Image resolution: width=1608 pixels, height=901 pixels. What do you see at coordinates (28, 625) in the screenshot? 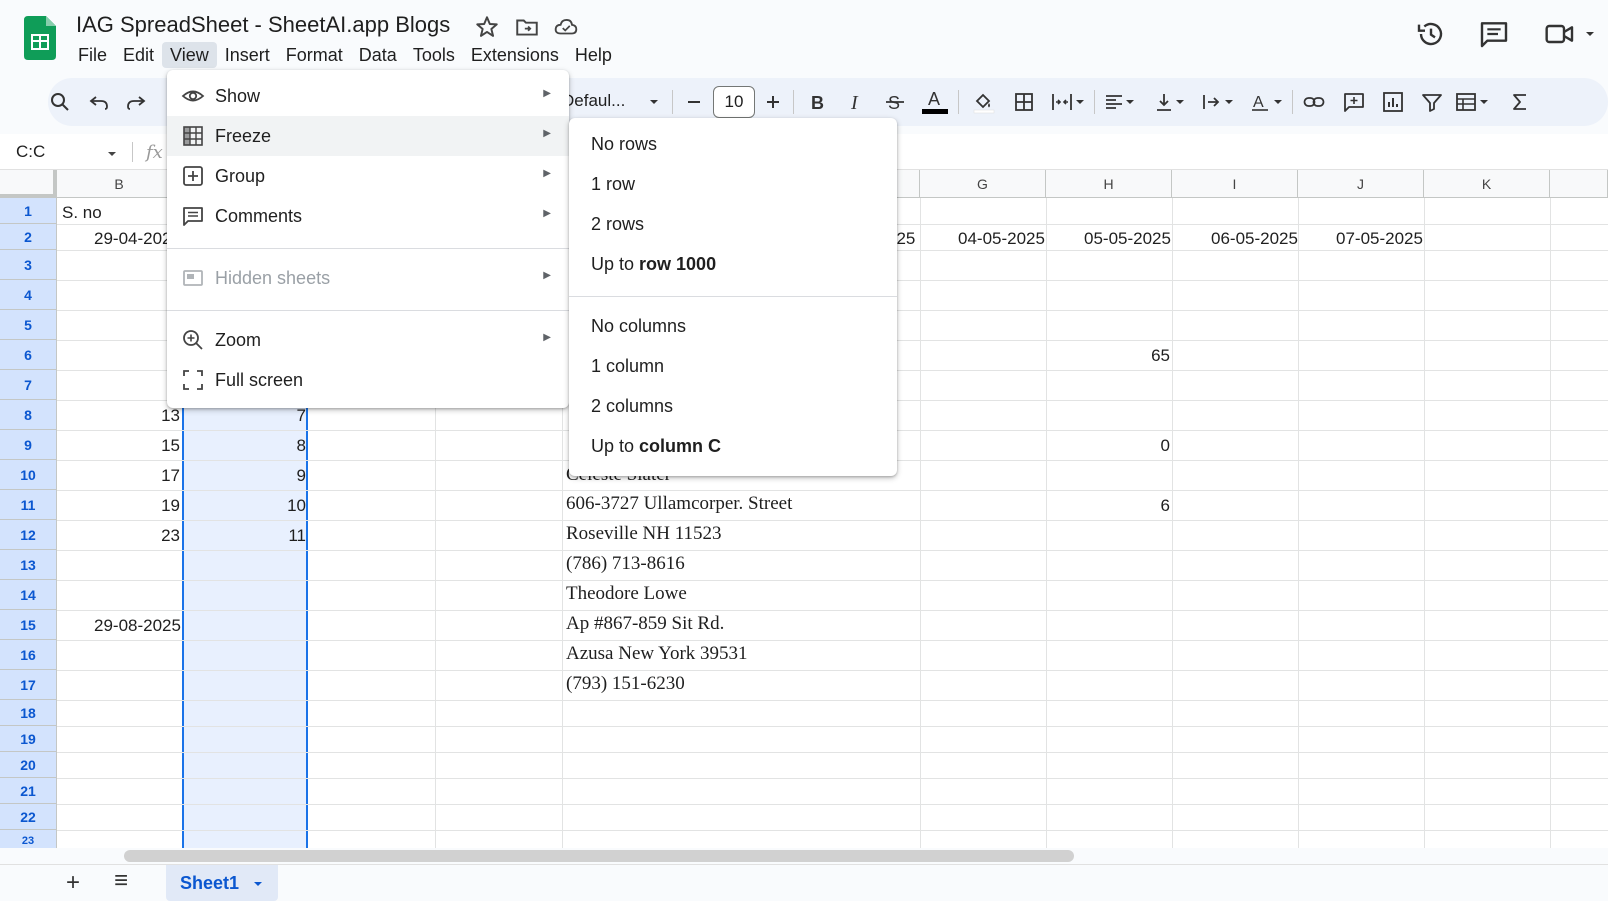
I see `row-header-15: 15` at bounding box center [28, 625].